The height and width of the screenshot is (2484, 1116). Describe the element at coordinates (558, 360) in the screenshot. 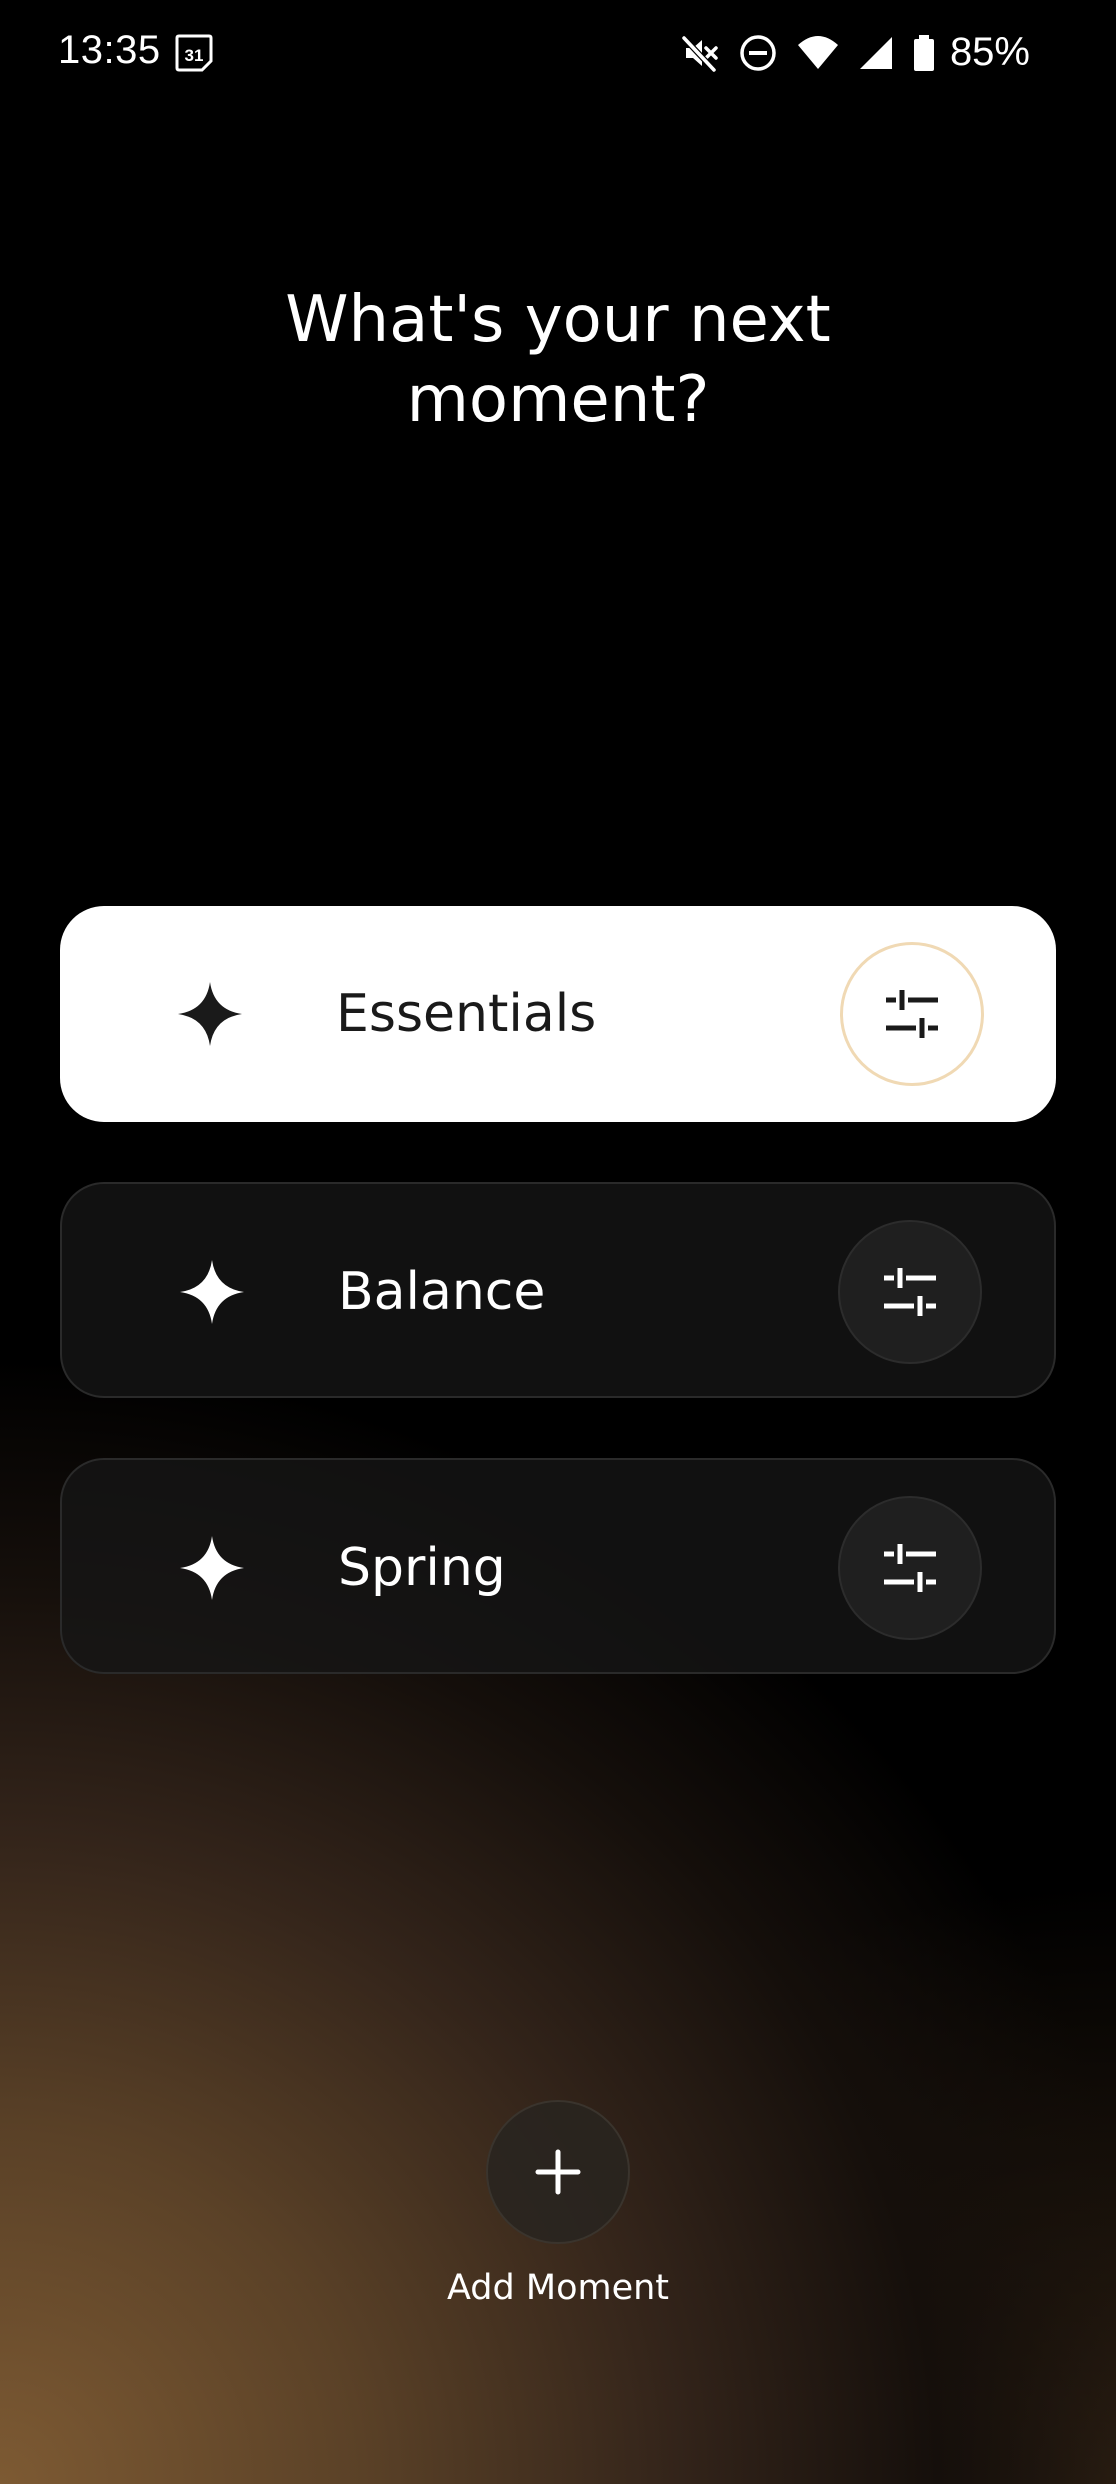

I see `page-title: What's your next moment?` at that location.